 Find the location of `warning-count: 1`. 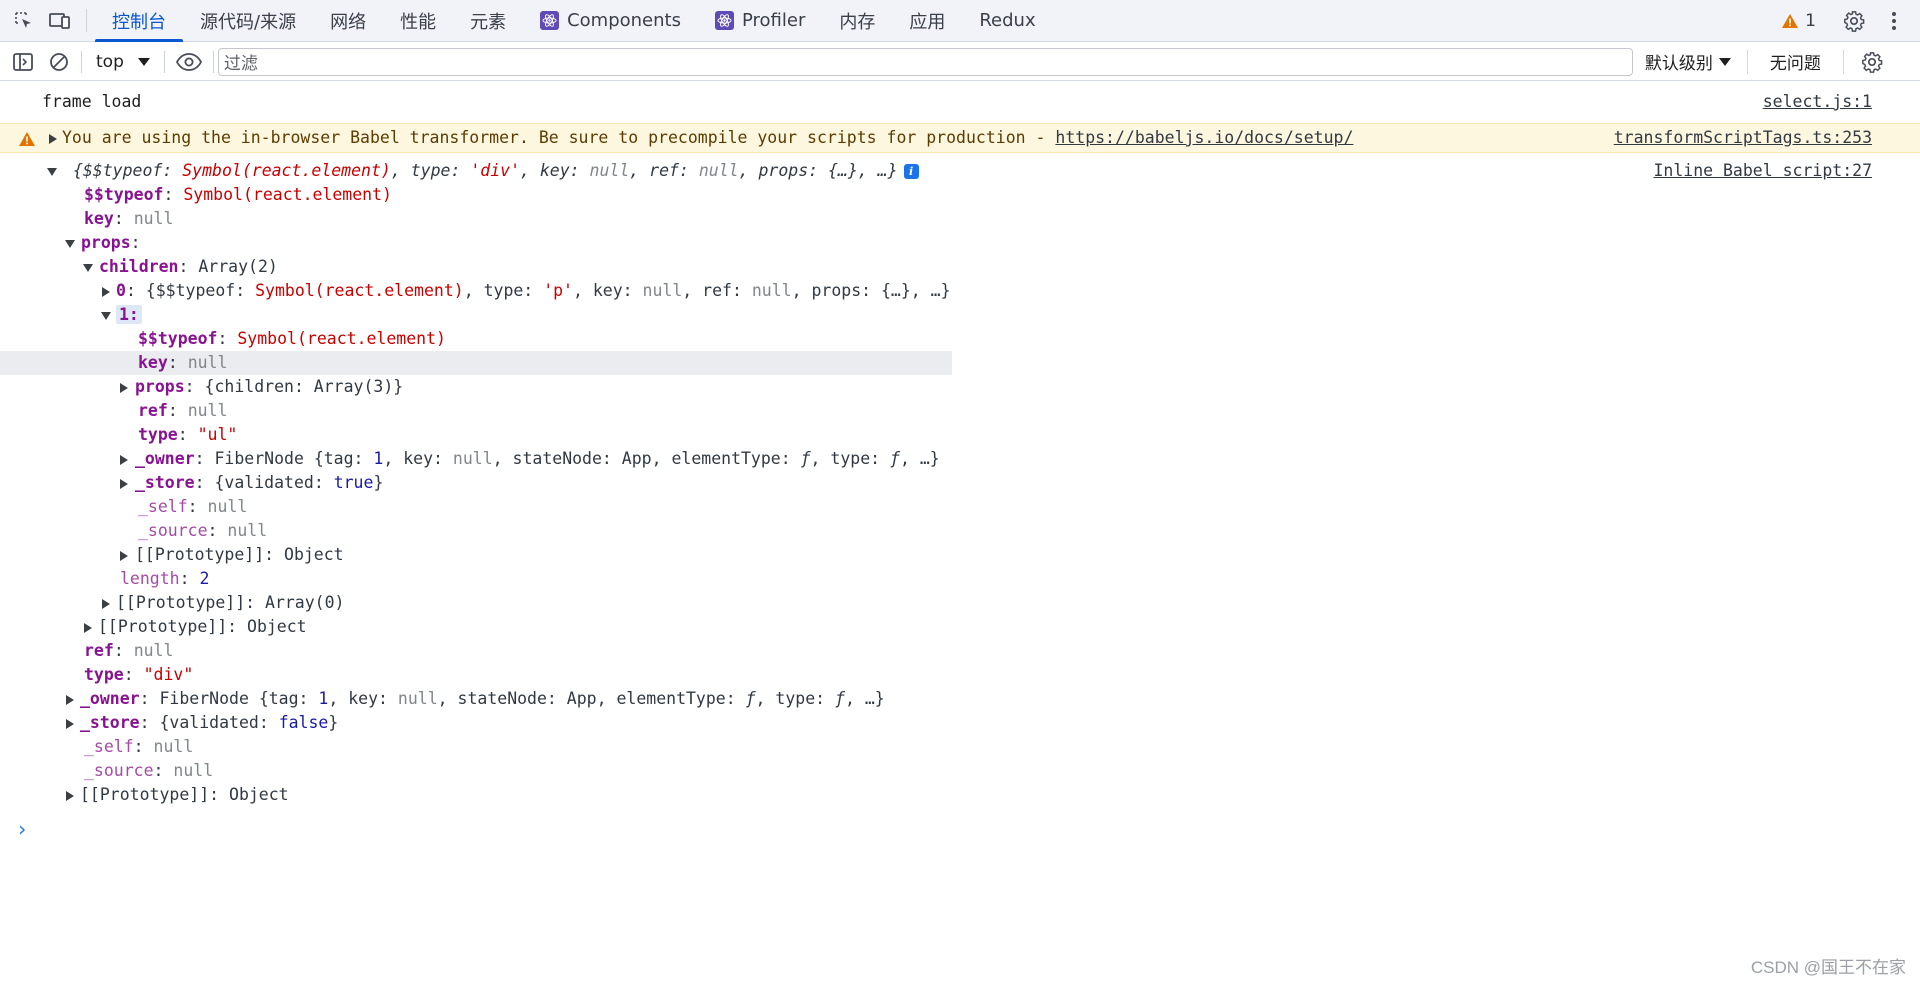

warning-count: 1 is located at coordinates (1810, 20).